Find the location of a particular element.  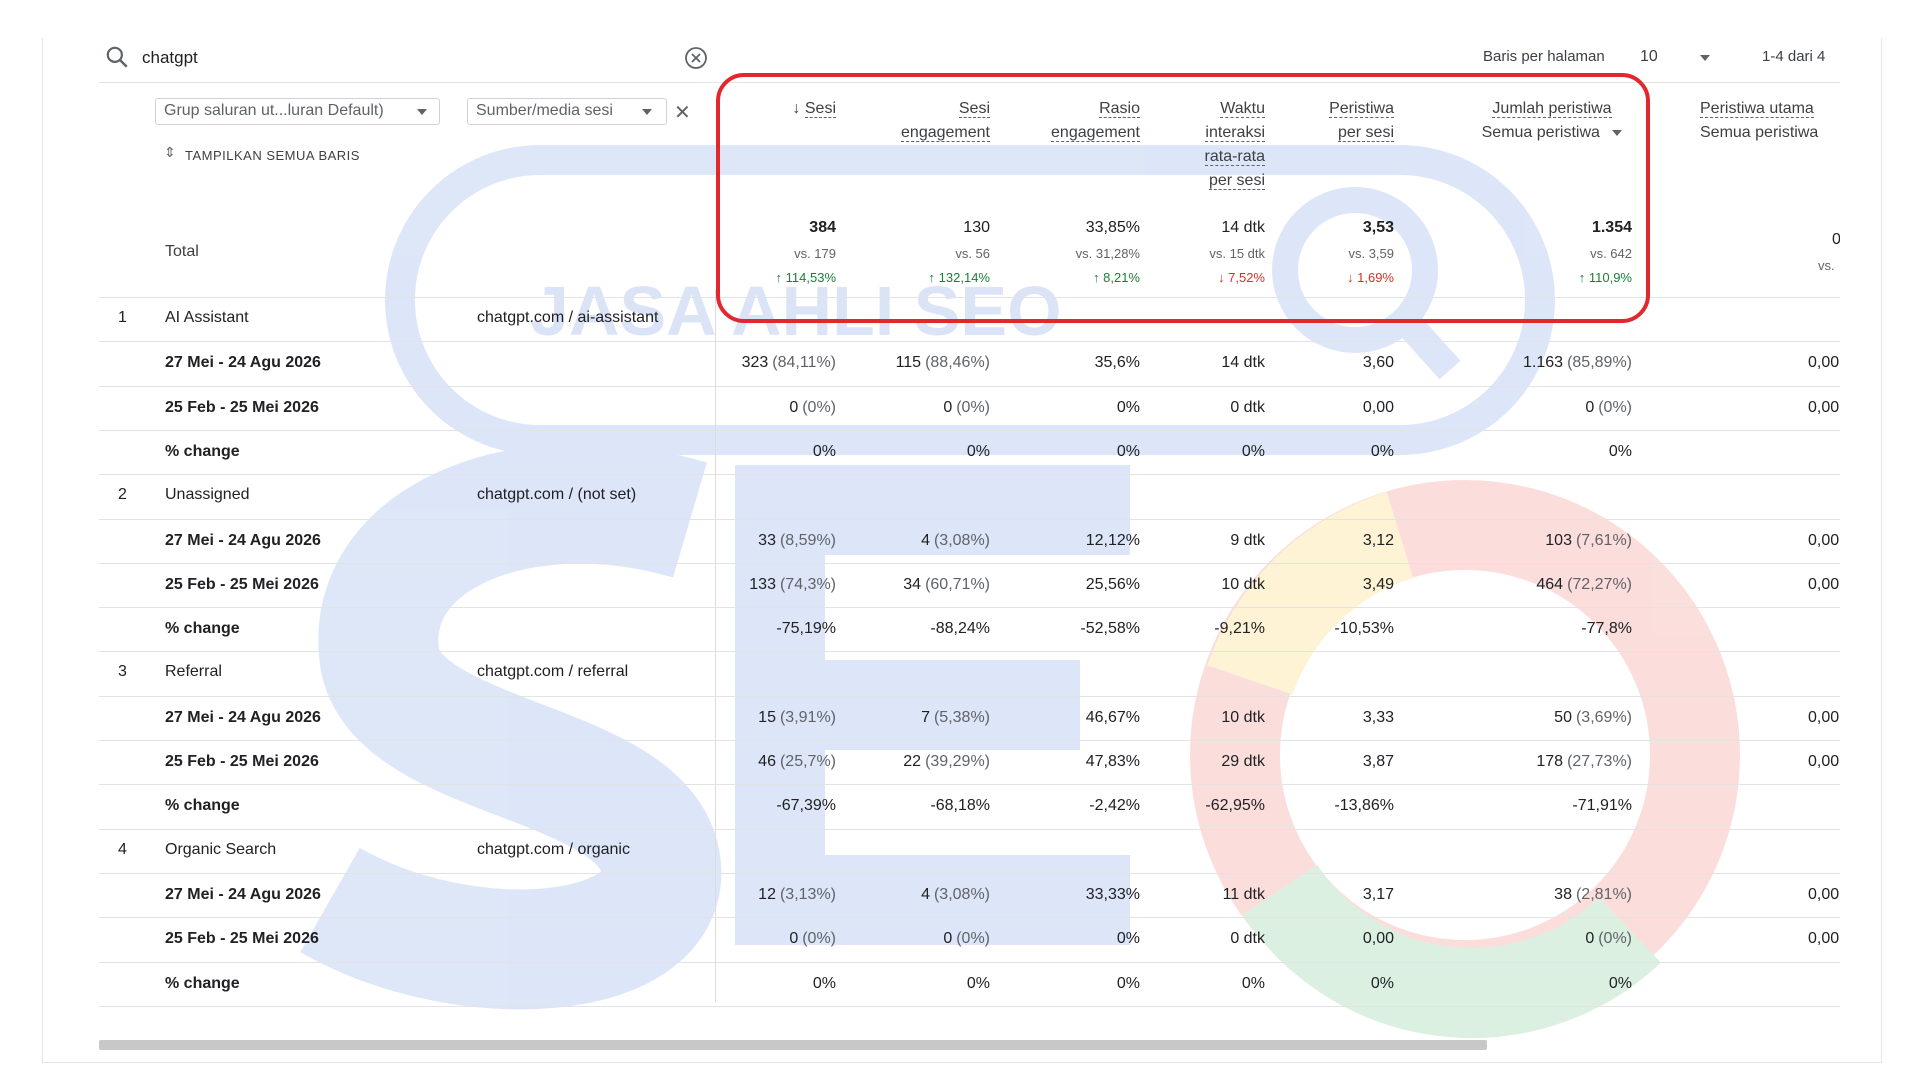

cell-value: -67,39% is located at coordinates (806, 806).